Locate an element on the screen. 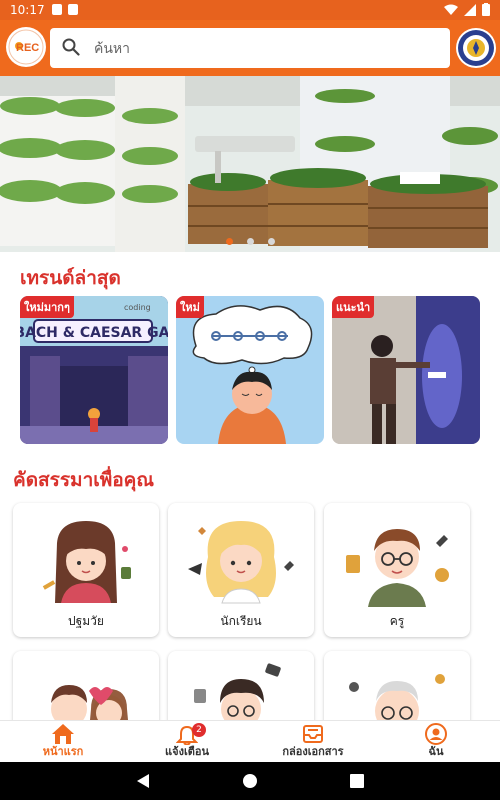 The width and height of the screenshot is (500, 800). category-card-early-childhood: ปฐมวัย is located at coordinates (86, 570).